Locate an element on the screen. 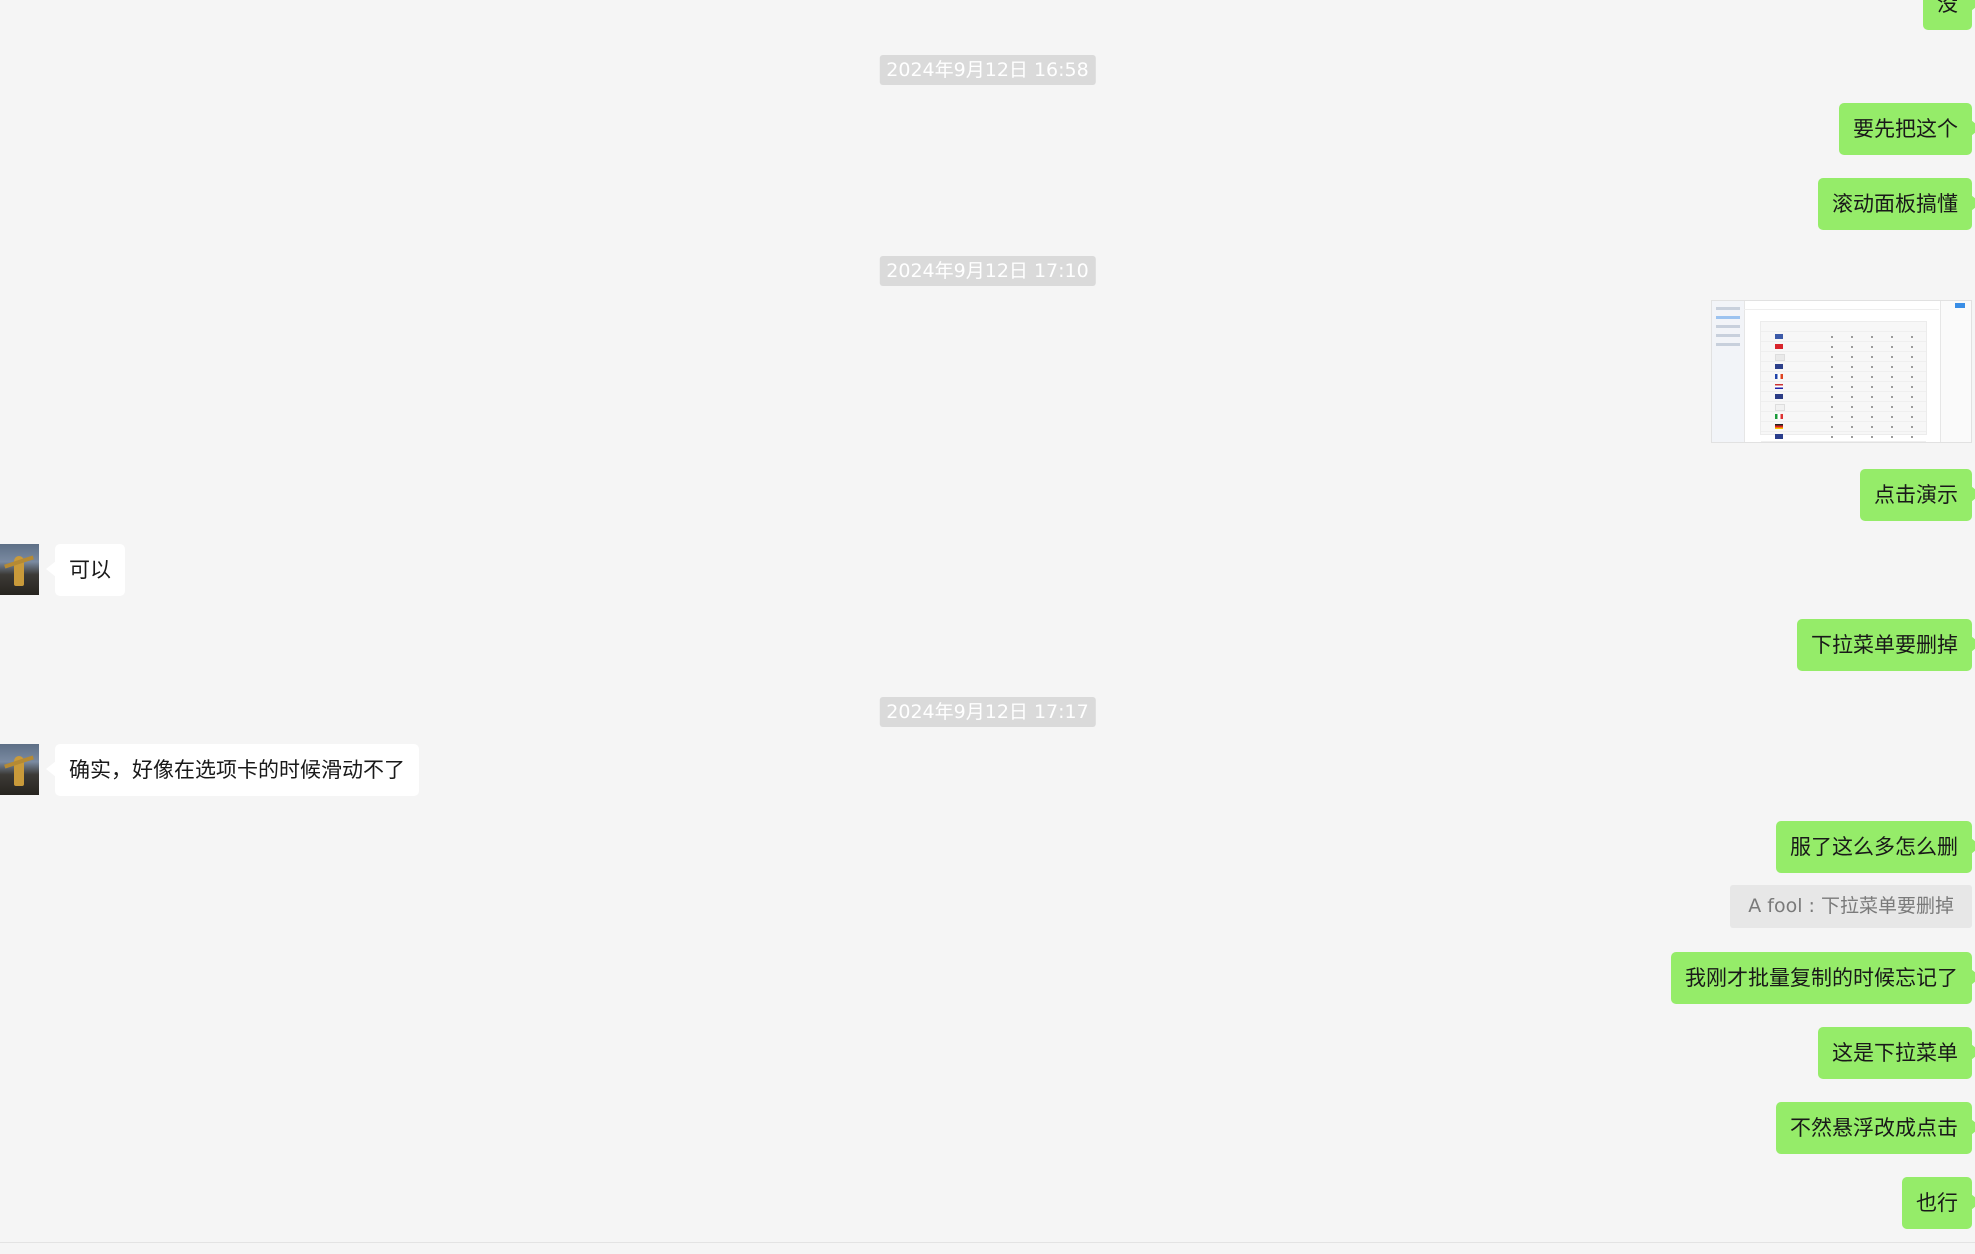 The image size is (1975, 1254). message-bubble-received: 可以 is located at coordinates (85, 570).